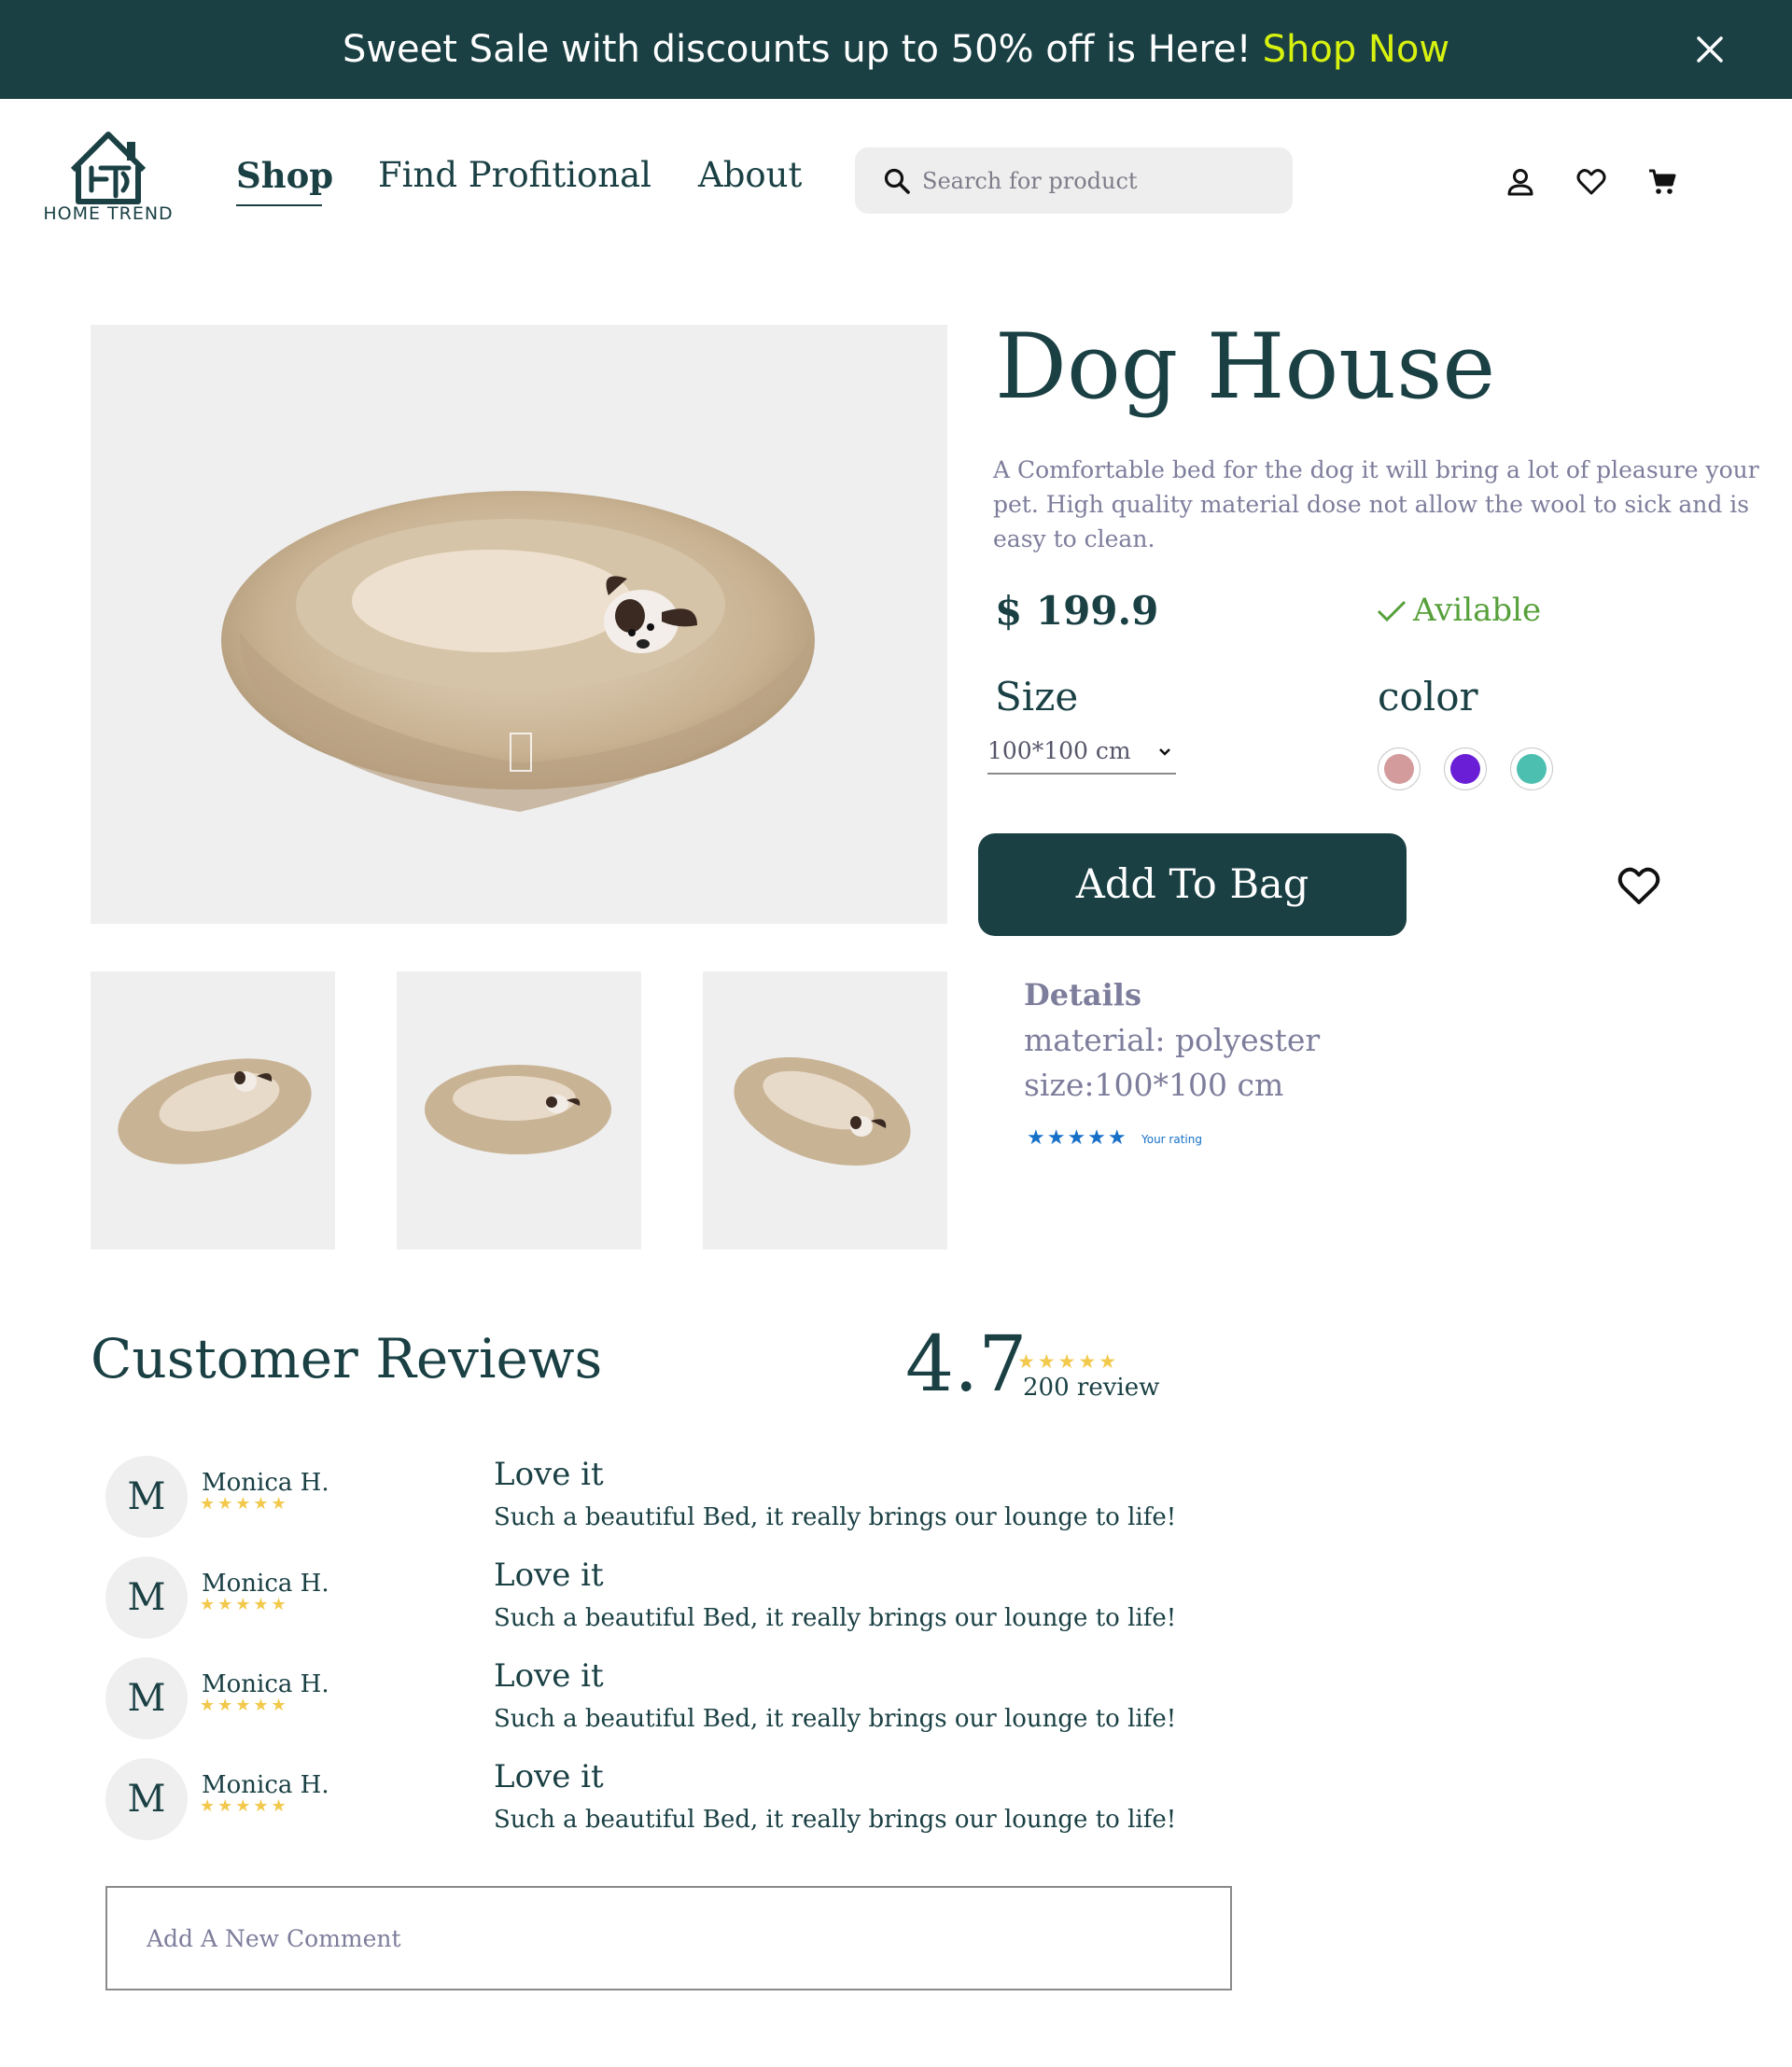  I want to click on nav-shop: Shop, so click(284, 175).